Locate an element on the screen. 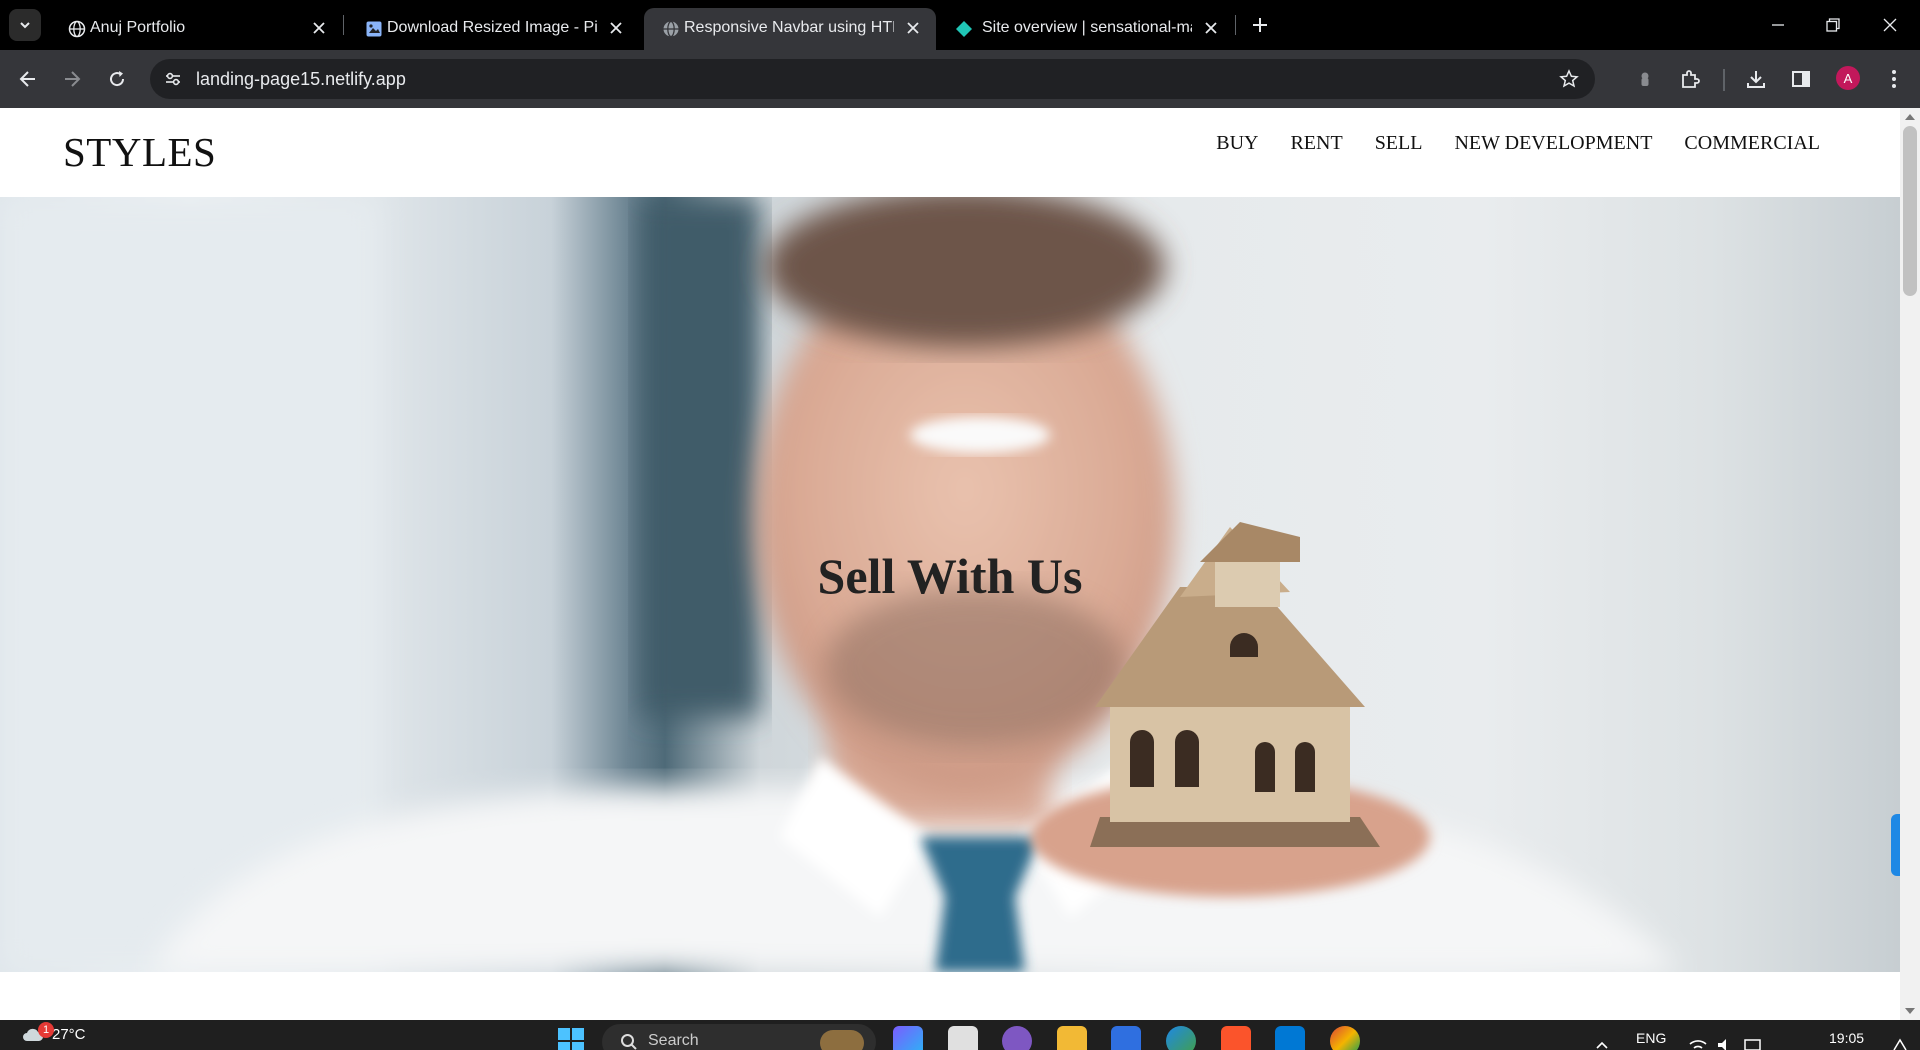  extension-puzzle-small-icon is located at coordinates (1645, 79).